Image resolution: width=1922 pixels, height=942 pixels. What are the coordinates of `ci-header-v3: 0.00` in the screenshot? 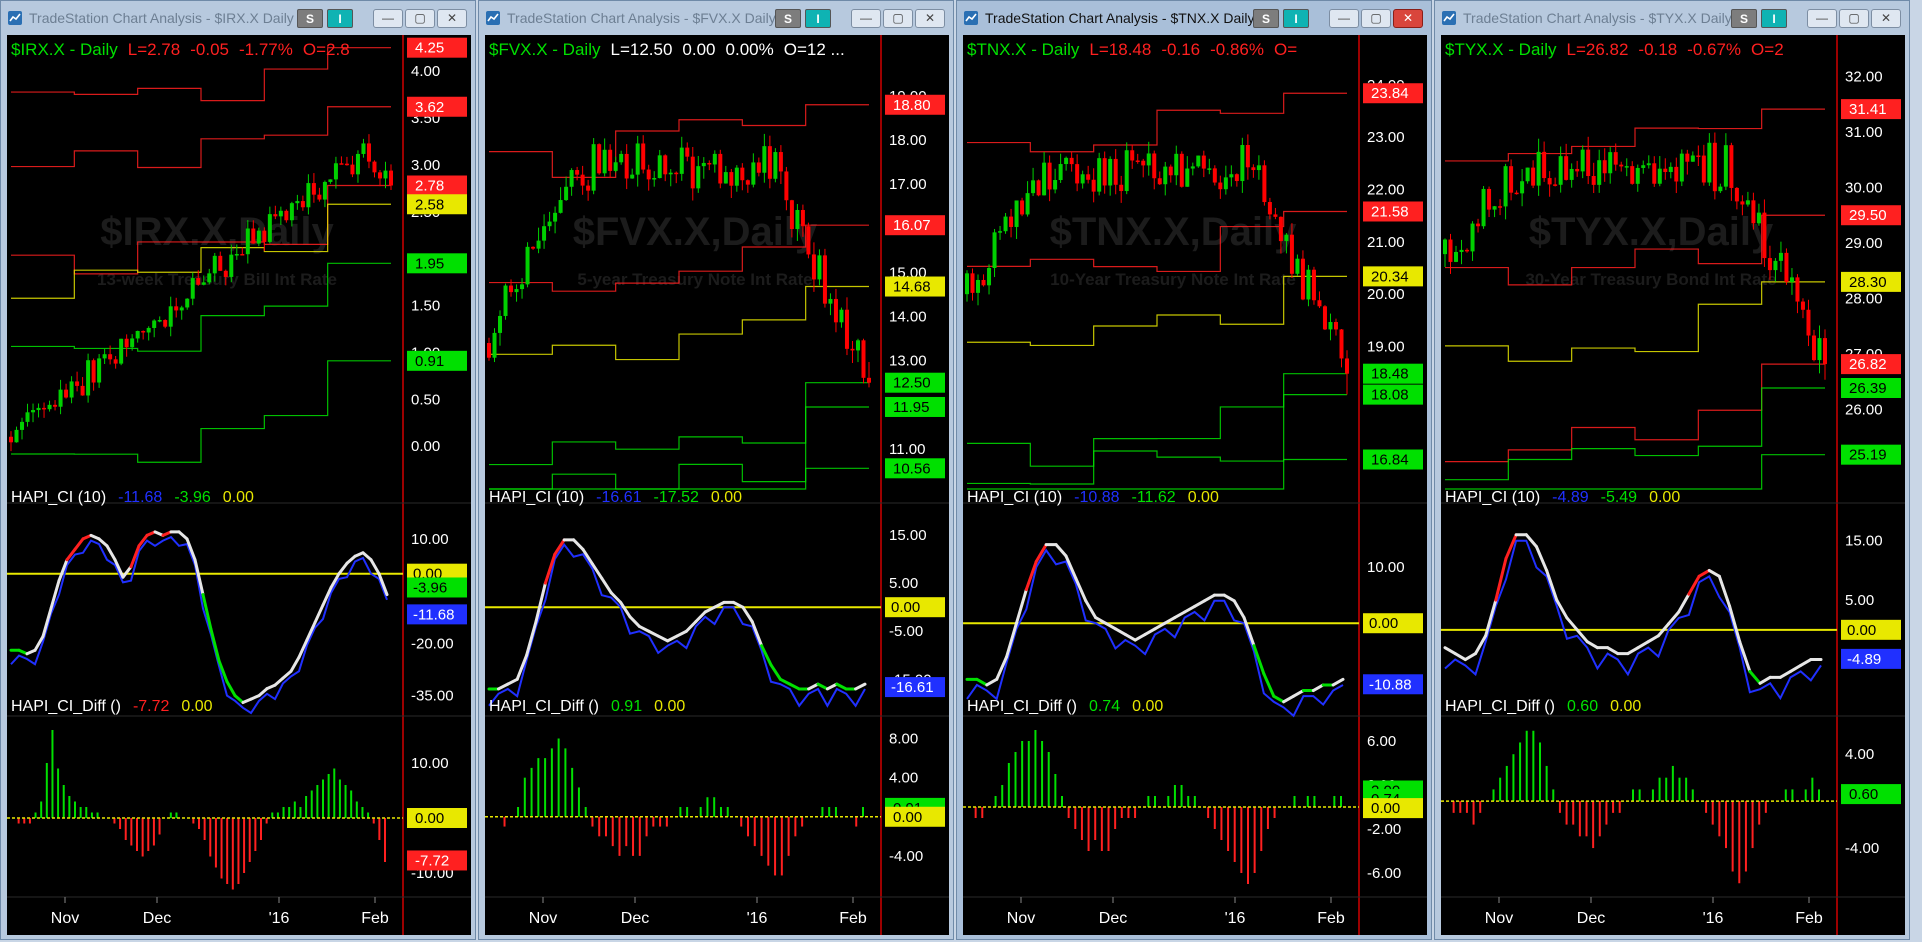 It's located at (238, 497).